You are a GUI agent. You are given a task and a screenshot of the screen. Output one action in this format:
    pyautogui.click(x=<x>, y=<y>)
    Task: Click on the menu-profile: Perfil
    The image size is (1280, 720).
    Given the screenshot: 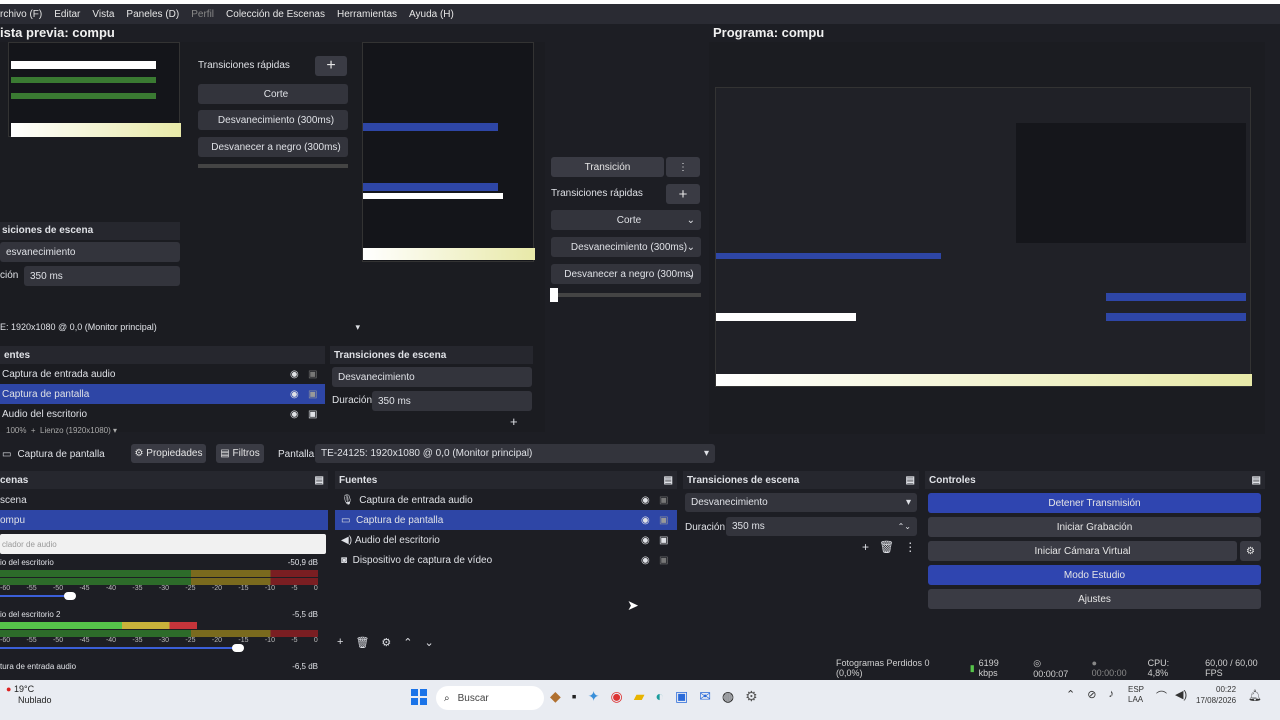 What is the action you would take?
    pyautogui.click(x=202, y=14)
    